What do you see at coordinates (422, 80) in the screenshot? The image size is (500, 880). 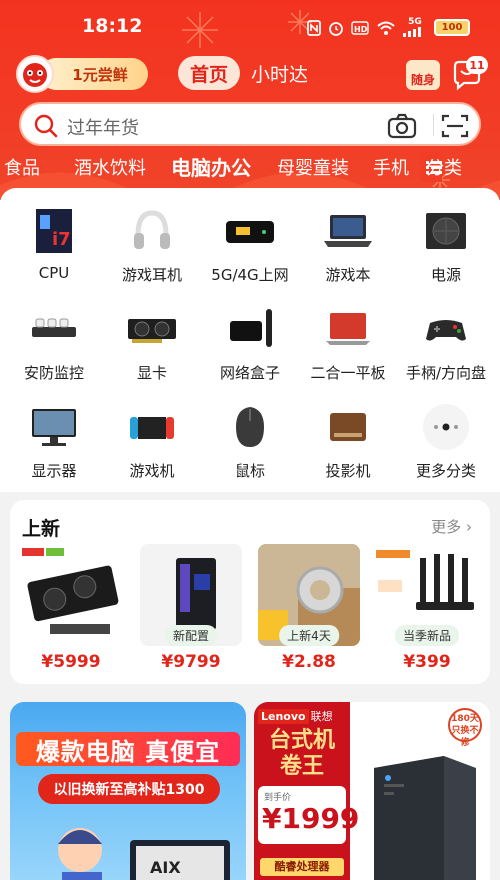 I see `suiju-label: 随身` at bounding box center [422, 80].